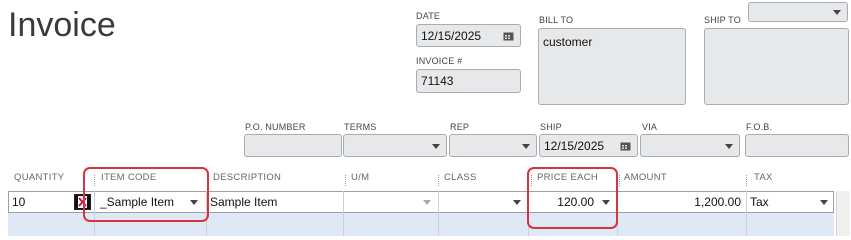 The width and height of the screenshot is (851, 240). I want to click on ship-to-label: SHIP TO, so click(722, 20).